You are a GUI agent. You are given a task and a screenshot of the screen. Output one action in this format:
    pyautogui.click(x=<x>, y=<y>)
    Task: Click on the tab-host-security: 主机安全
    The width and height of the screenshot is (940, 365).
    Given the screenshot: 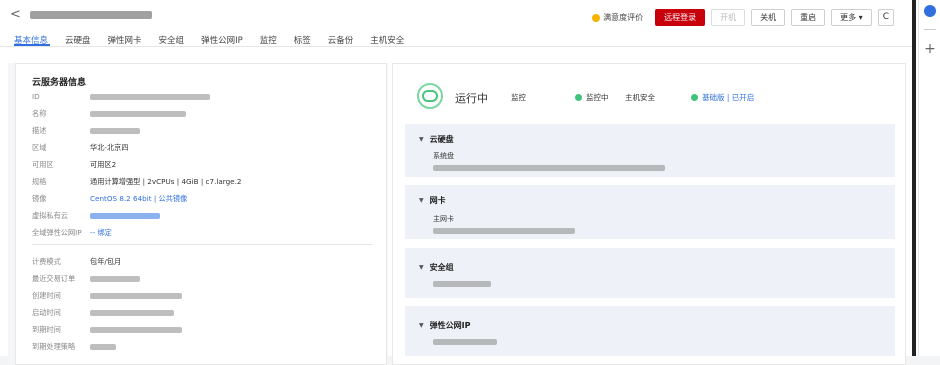 What is the action you would take?
    pyautogui.click(x=387, y=40)
    